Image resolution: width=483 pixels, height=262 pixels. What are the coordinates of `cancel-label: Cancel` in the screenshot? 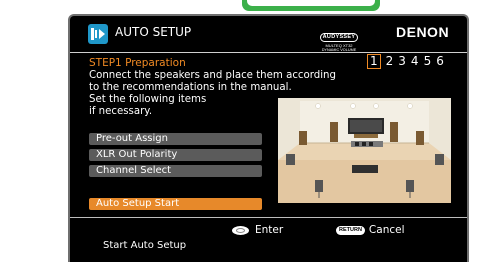 It's located at (386, 230).